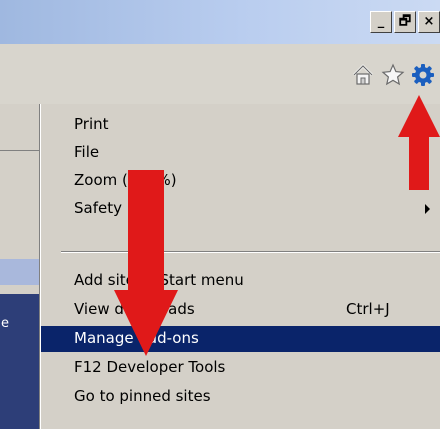  What do you see at coordinates (240, 281) in the screenshot?
I see `menu-item-add-site-to-start-menu: Add site to Start menu` at bounding box center [240, 281].